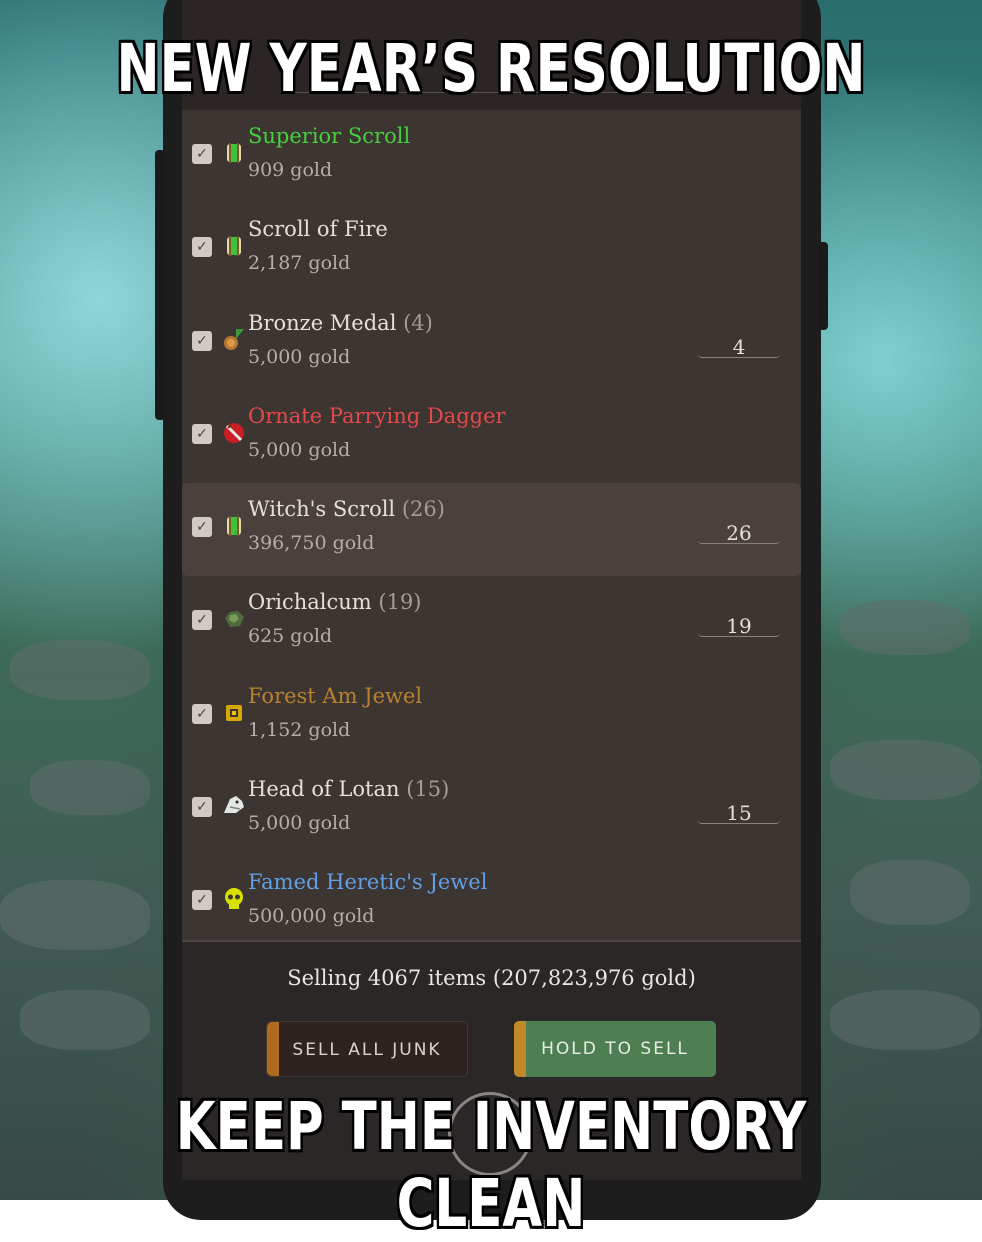 The width and height of the screenshot is (982, 1242). Describe the element at coordinates (234, 619) in the screenshot. I see `ore-icon` at that location.